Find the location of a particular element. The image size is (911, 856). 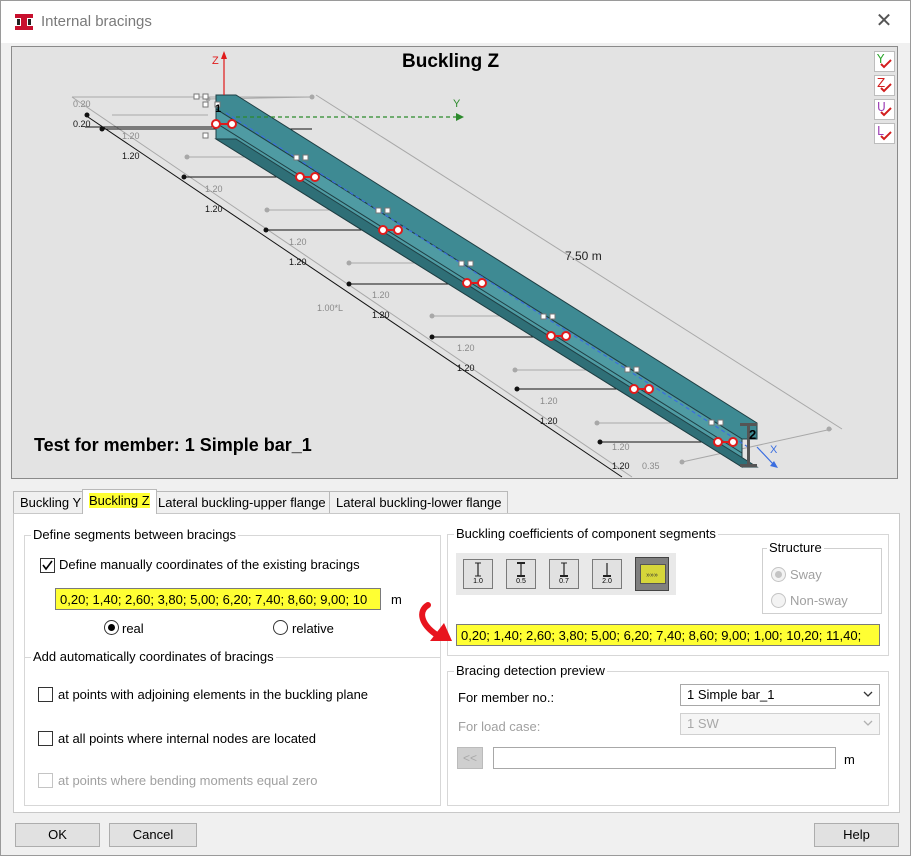

manual-coordinates-checkbox is located at coordinates (47, 565).